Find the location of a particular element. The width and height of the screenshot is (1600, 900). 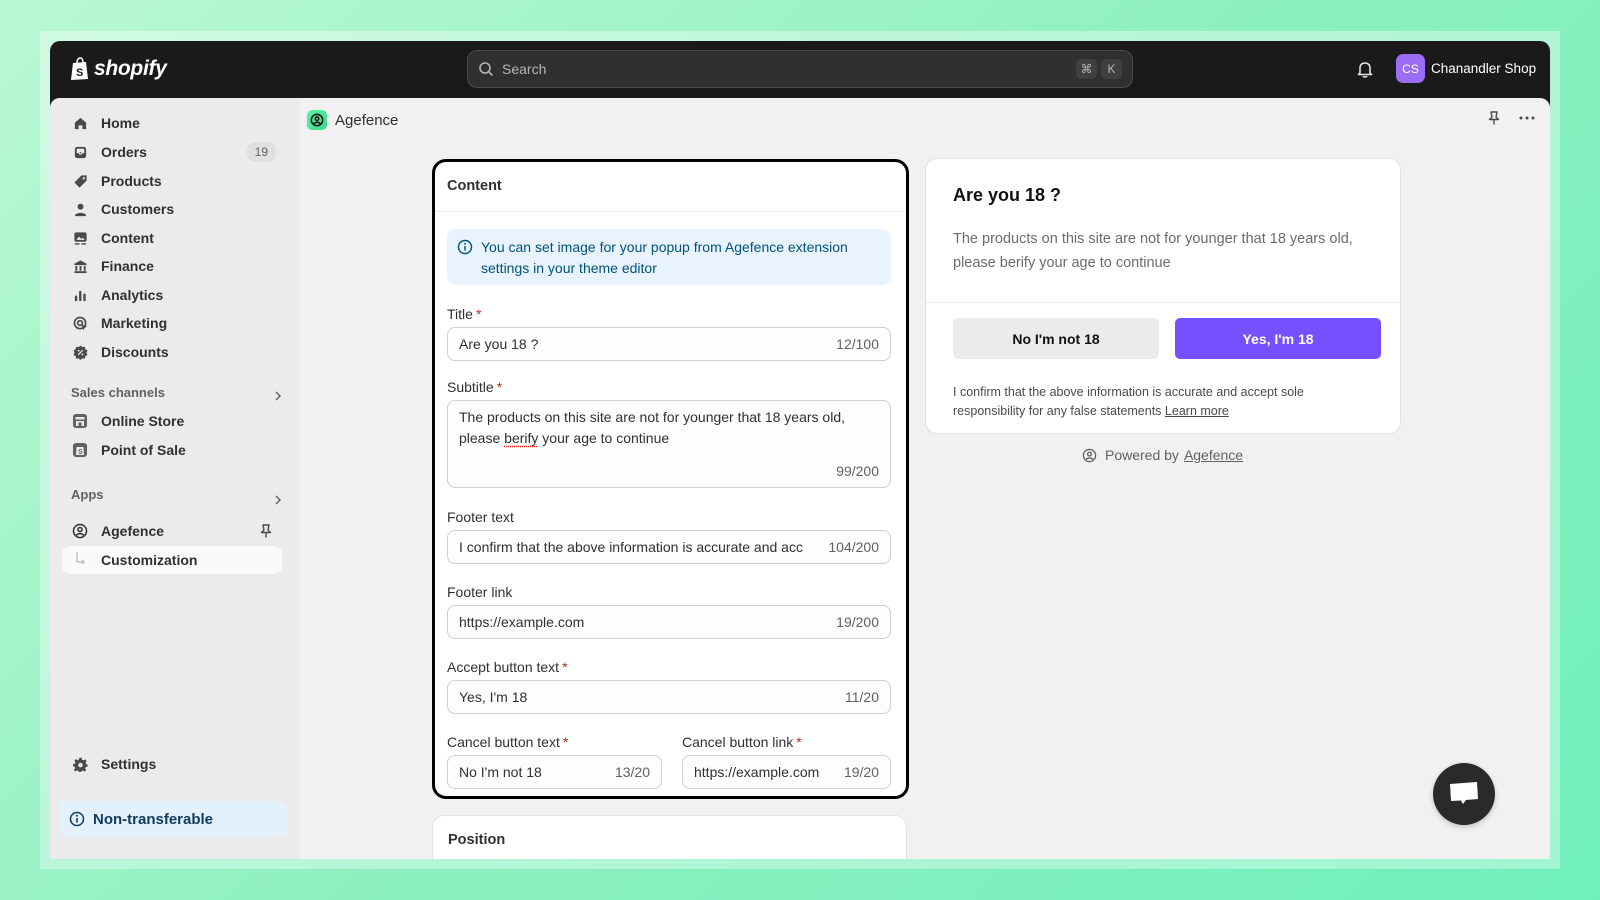

position-settings-card: Position is located at coordinates (669, 837).